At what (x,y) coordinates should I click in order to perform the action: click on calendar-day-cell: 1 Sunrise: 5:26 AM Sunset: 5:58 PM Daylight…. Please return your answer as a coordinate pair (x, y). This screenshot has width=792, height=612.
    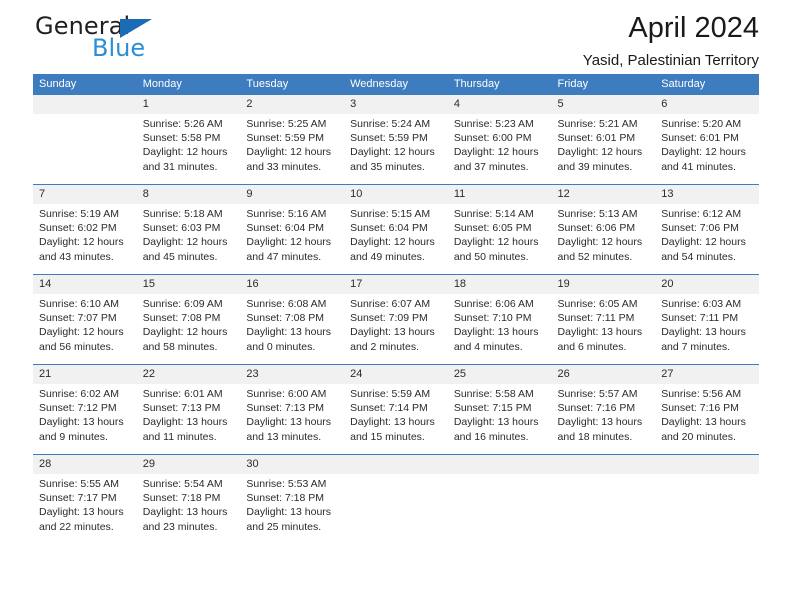
    Looking at the image, I should click on (188, 140).